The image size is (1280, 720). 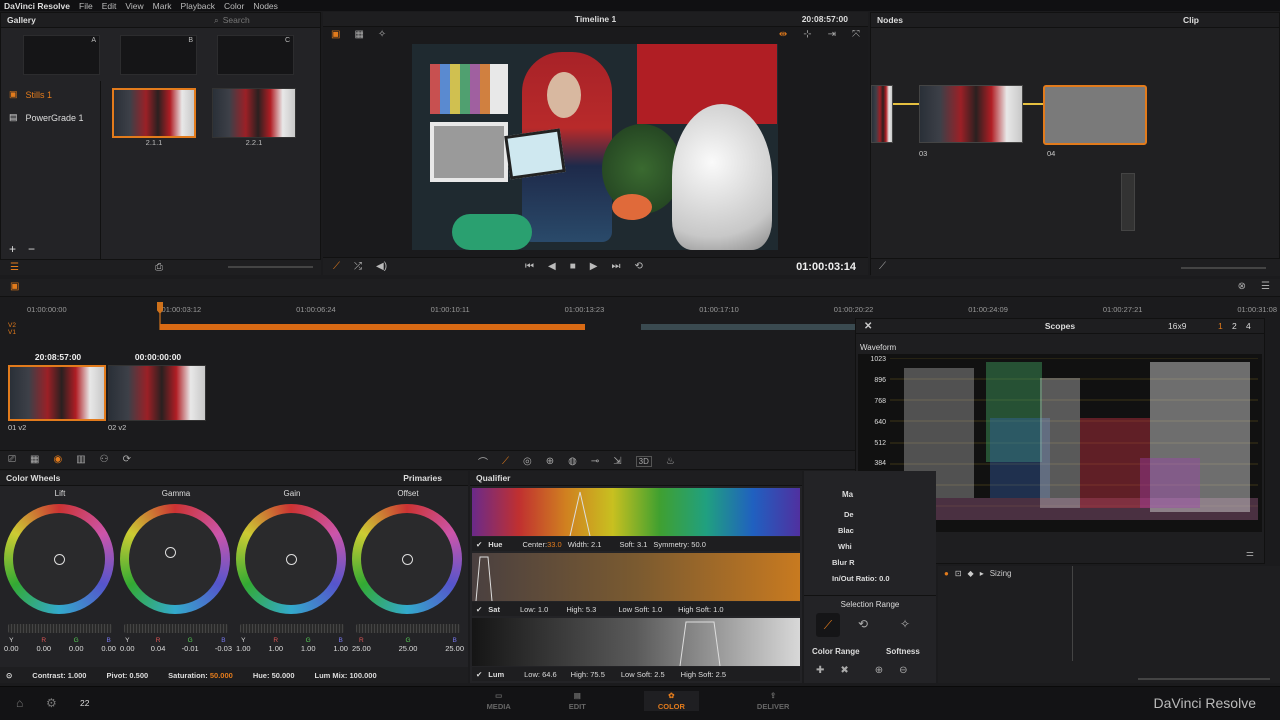 What do you see at coordinates (37, 6) in the screenshot?
I see `menu-app: DaVinci Resolve` at bounding box center [37, 6].